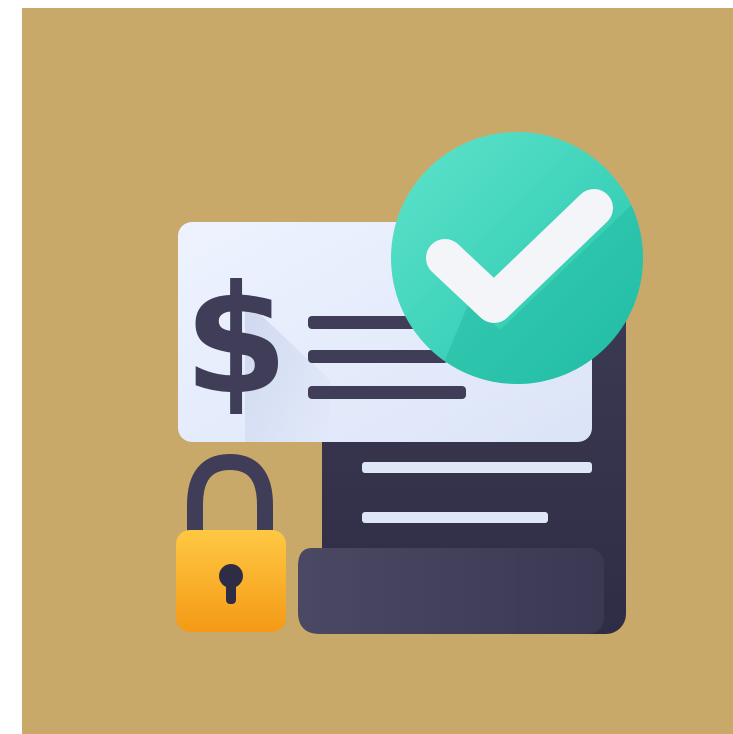 This screenshot has width=733, height=734. What do you see at coordinates (236, 341) in the screenshot?
I see `dollar-sign-icon: $` at bounding box center [236, 341].